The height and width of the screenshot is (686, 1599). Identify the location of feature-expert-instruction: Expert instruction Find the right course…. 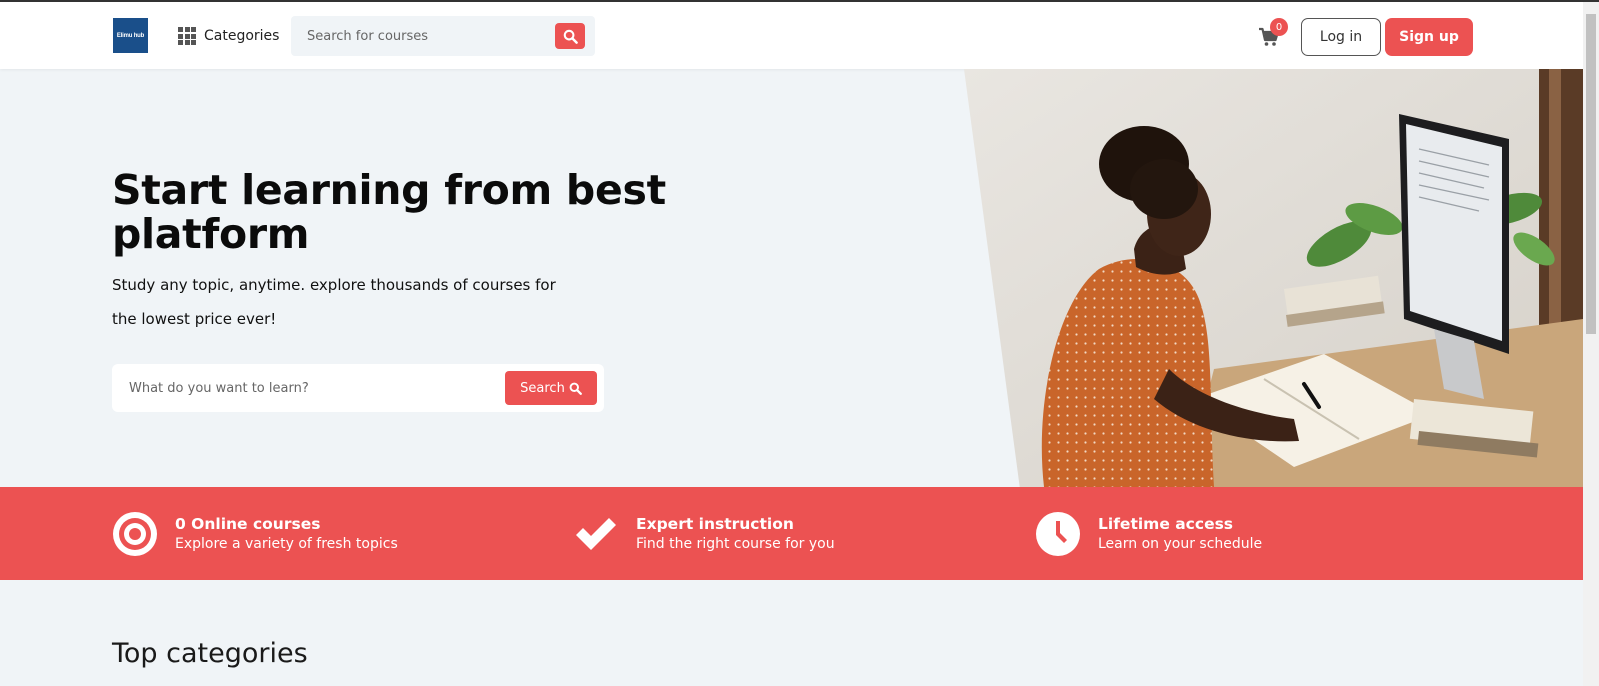
(704, 534).